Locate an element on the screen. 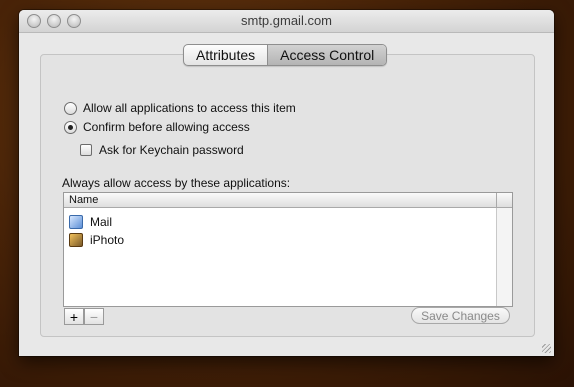  ask-keychain-checkbox is located at coordinates (86, 150).